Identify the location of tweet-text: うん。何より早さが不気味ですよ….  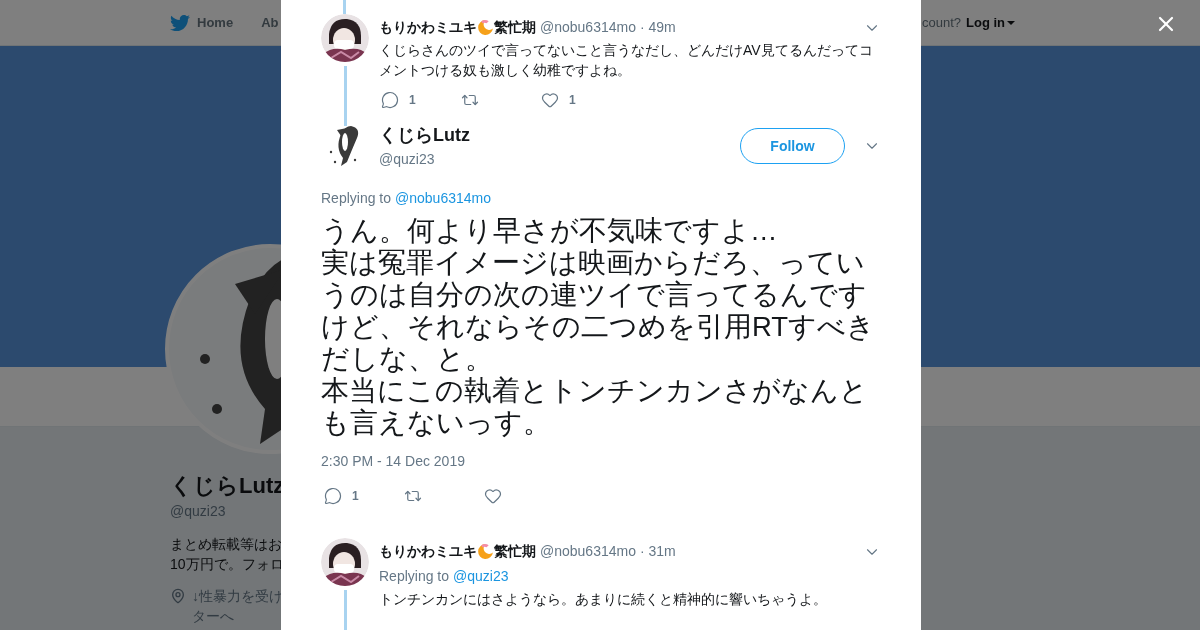
(550, 231).